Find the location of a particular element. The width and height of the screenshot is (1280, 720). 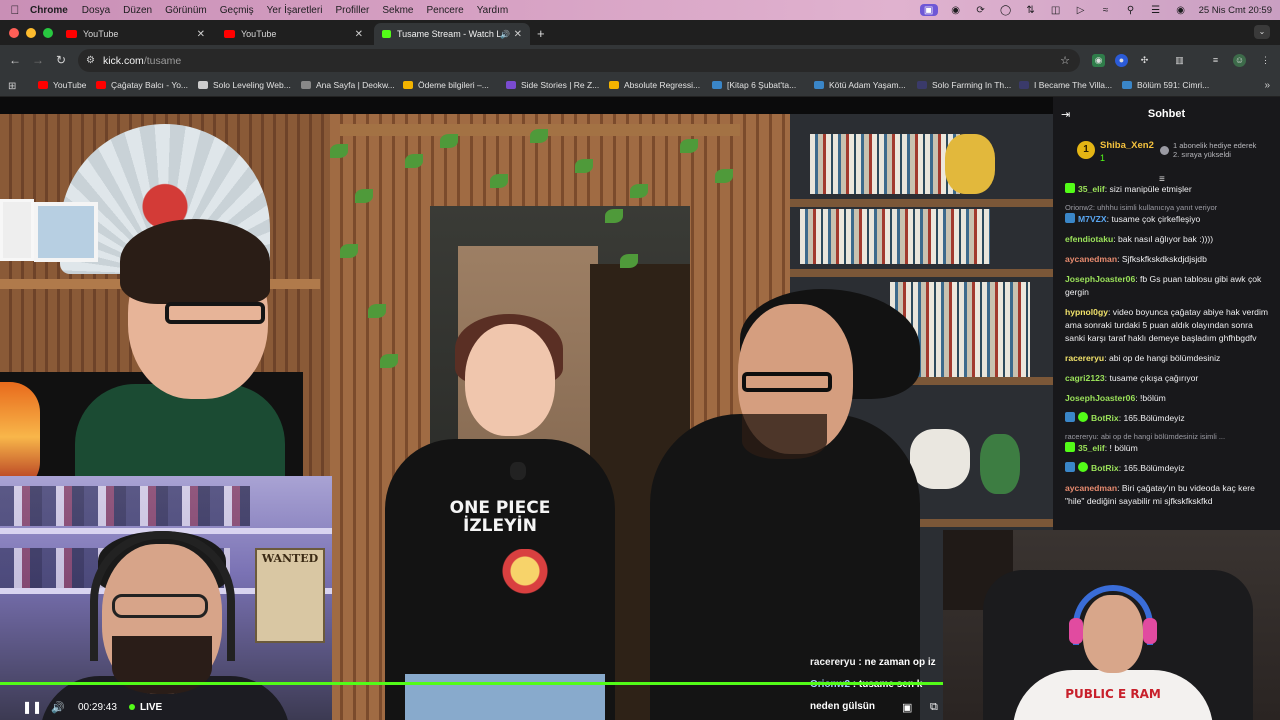

menu-view: Görünüm is located at coordinates (186, 10).